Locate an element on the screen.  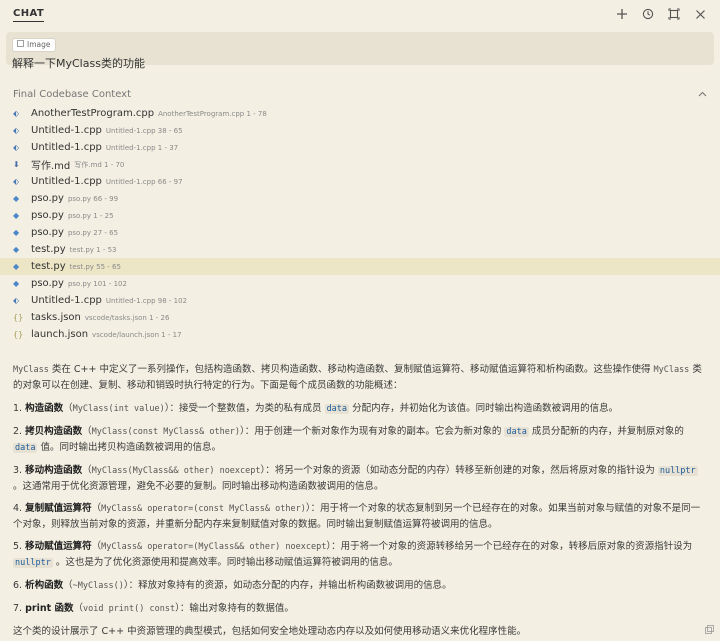
context-file-item: ◆ test.py test.py 55 - 65 is located at coordinates (360, 266).